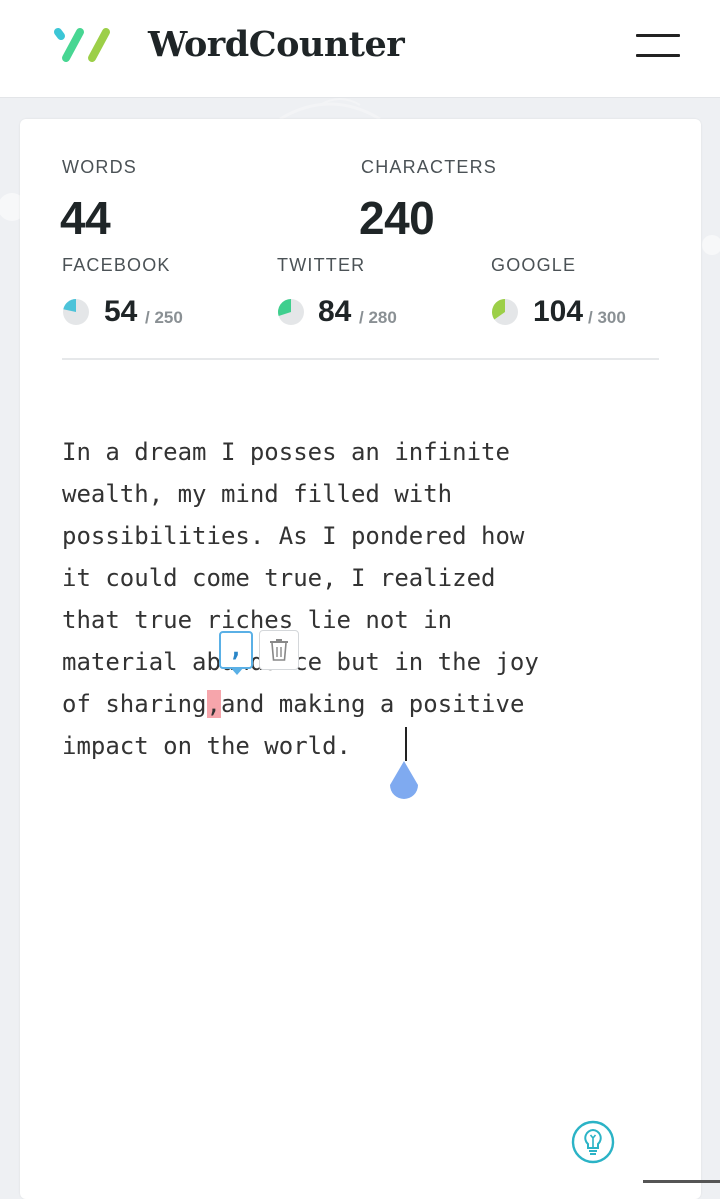 The width and height of the screenshot is (720, 1199). I want to click on facebook-count: 54, so click(121, 311).